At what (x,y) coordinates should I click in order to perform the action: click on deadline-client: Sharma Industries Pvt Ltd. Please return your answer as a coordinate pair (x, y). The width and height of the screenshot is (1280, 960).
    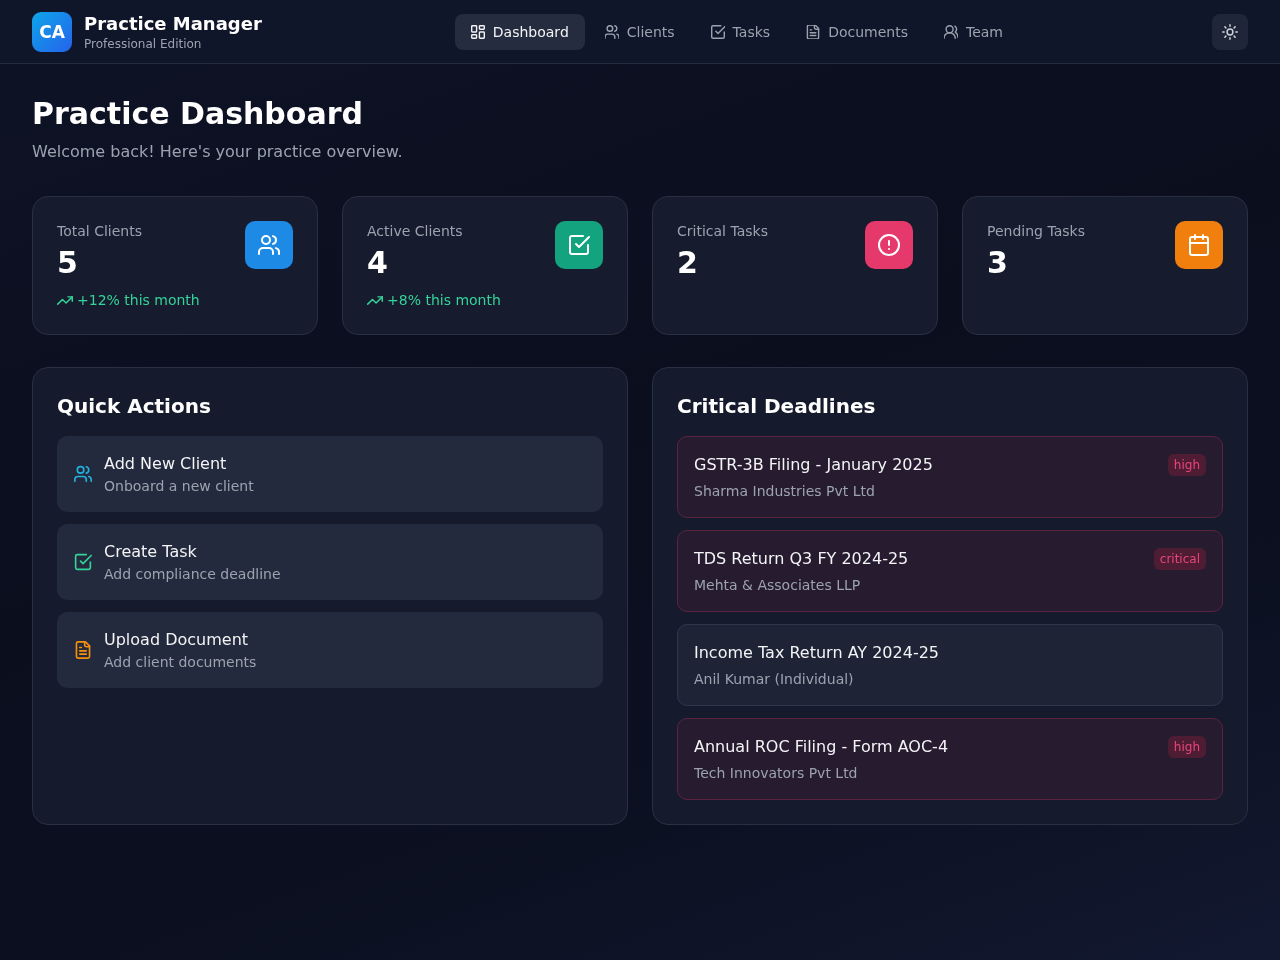
    Looking at the image, I should click on (785, 491).